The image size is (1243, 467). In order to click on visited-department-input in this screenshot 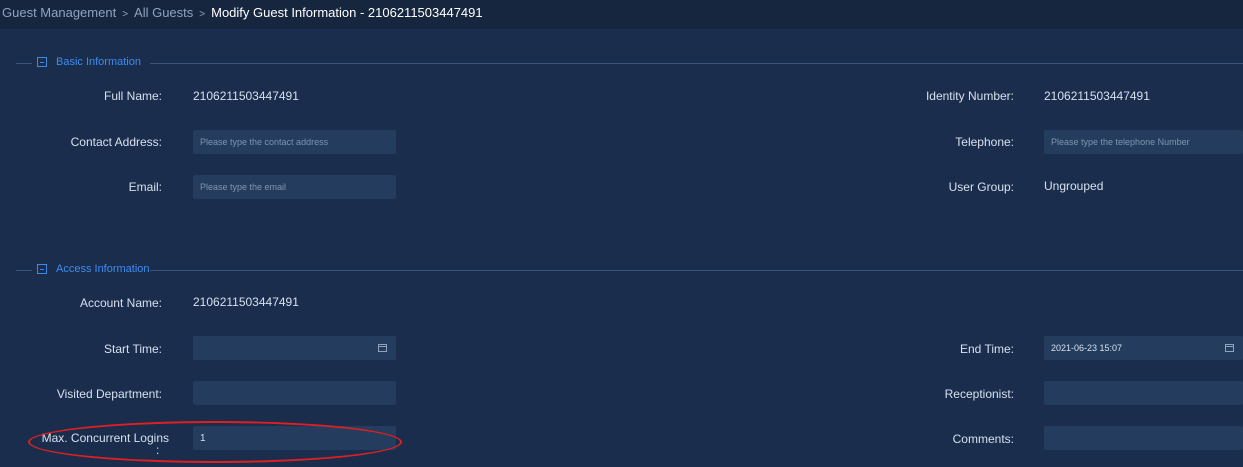, I will do `click(294, 393)`.